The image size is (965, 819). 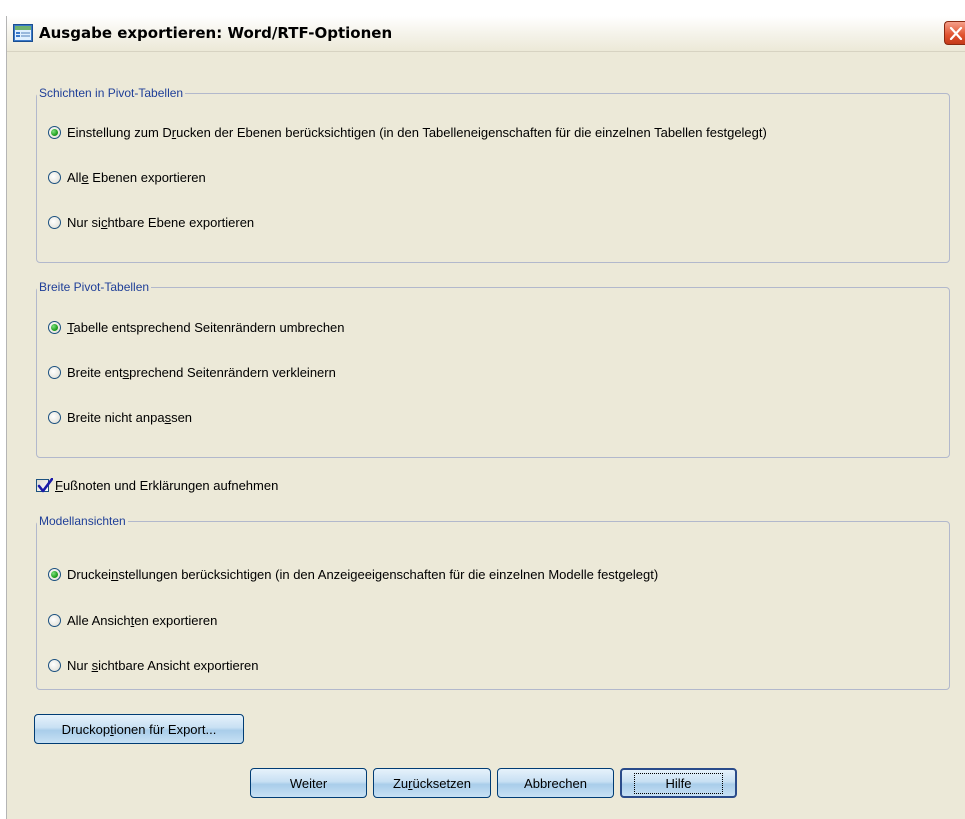 I want to click on close-button, so click(x=954, y=33).